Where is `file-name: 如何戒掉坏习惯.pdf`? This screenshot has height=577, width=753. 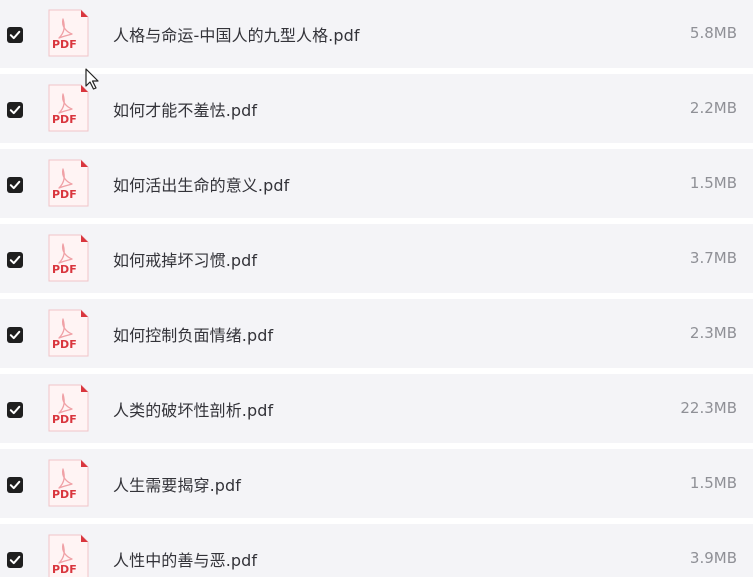
file-name: 如何戒掉坏习惯.pdf is located at coordinates (185, 260).